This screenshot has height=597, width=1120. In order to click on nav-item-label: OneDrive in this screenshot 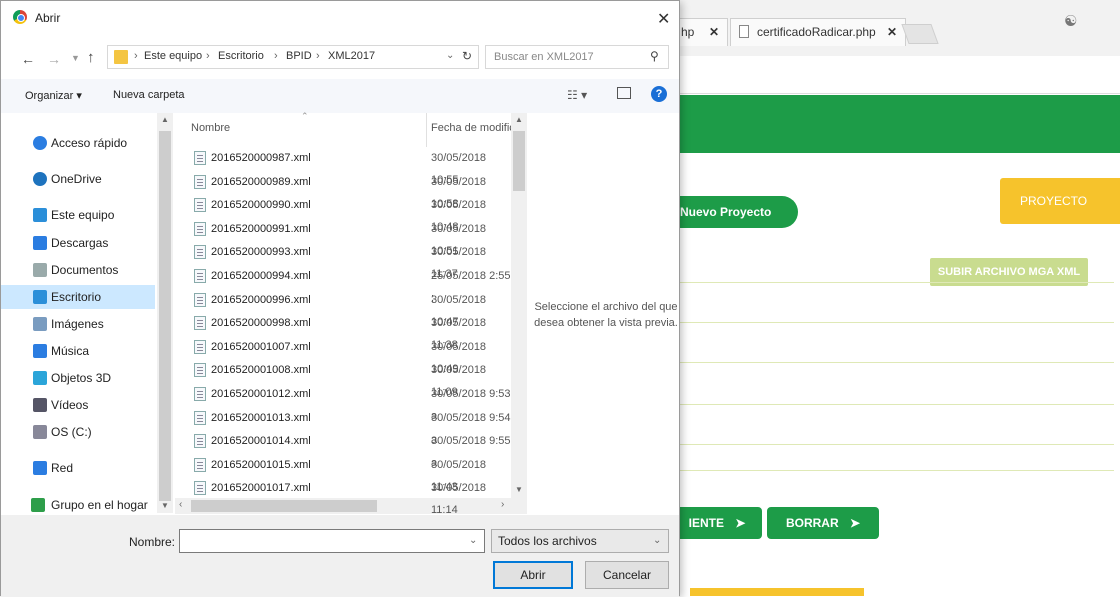, I will do `click(76, 179)`.